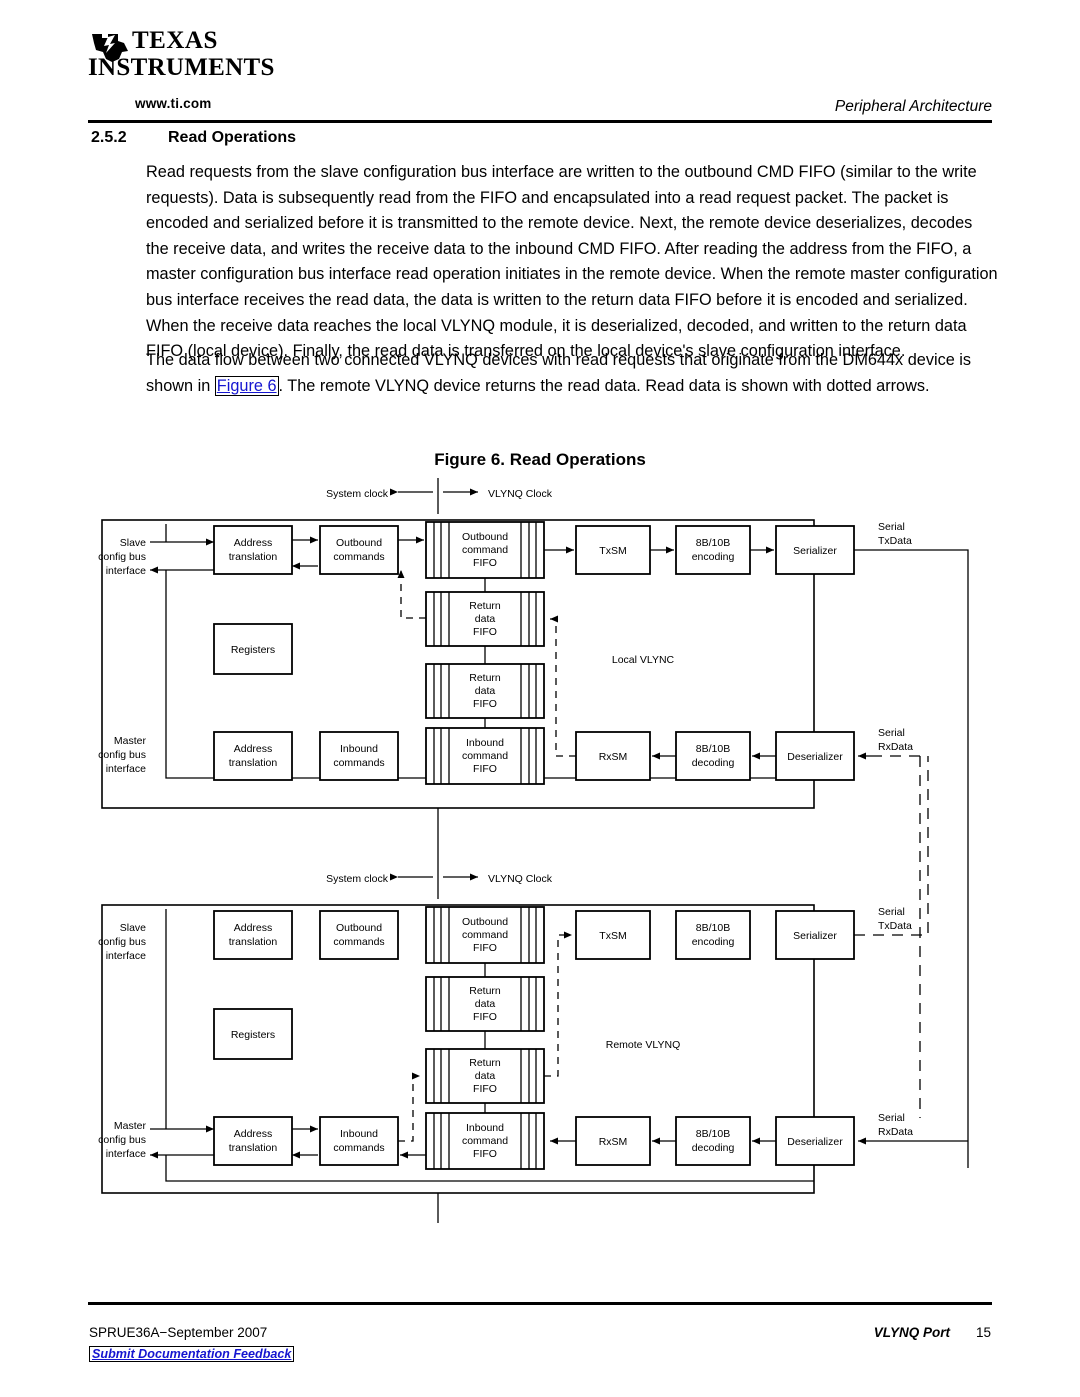 The height and width of the screenshot is (1397, 1080). What do you see at coordinates (173, 103) in the screenshot?
I see `ti-url: www.ti.com` at bounding box center [173, 103].